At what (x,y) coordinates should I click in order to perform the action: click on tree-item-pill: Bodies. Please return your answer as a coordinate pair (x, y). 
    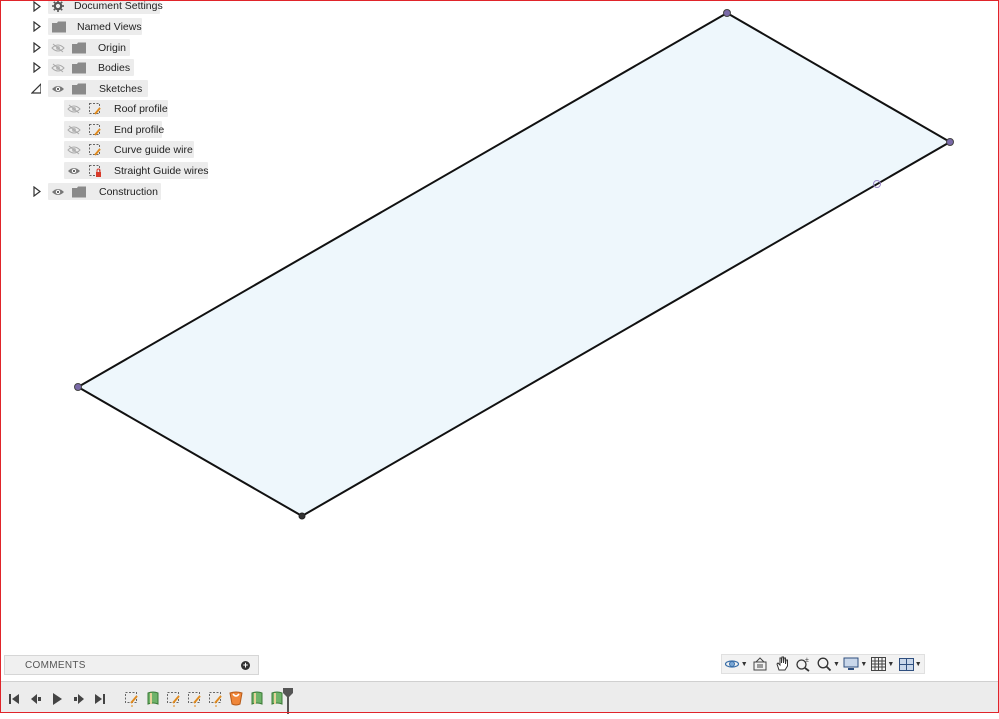
    Looking at the image, I should click on (91, 67).